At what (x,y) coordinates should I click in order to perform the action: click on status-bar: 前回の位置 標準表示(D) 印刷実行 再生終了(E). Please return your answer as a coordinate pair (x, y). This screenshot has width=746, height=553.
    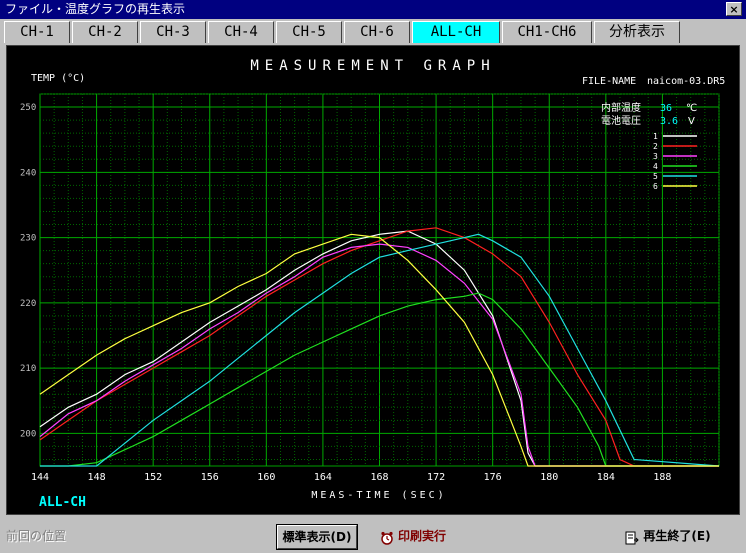
    Looking at the image, I should click on (373, 536).